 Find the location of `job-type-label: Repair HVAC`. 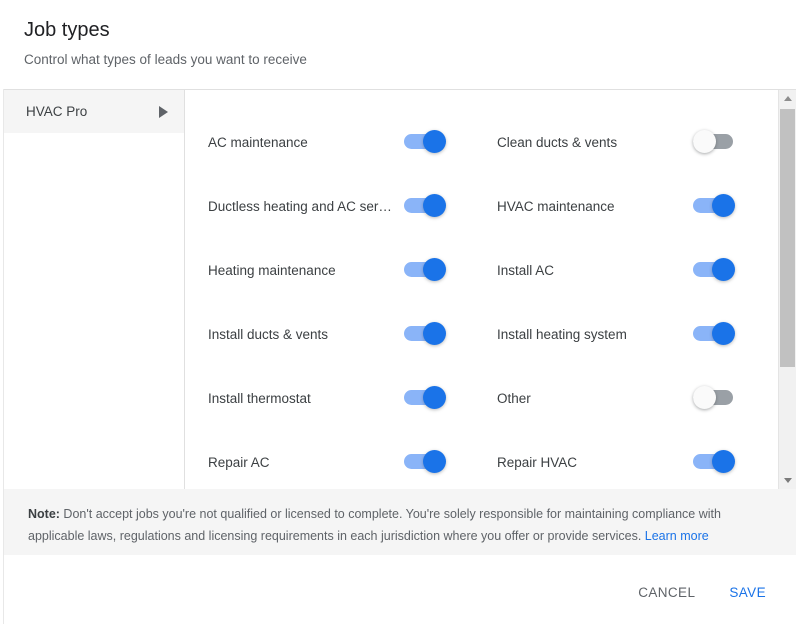

job-type-label: Repair HVAC is located at coordinates (537, 462).